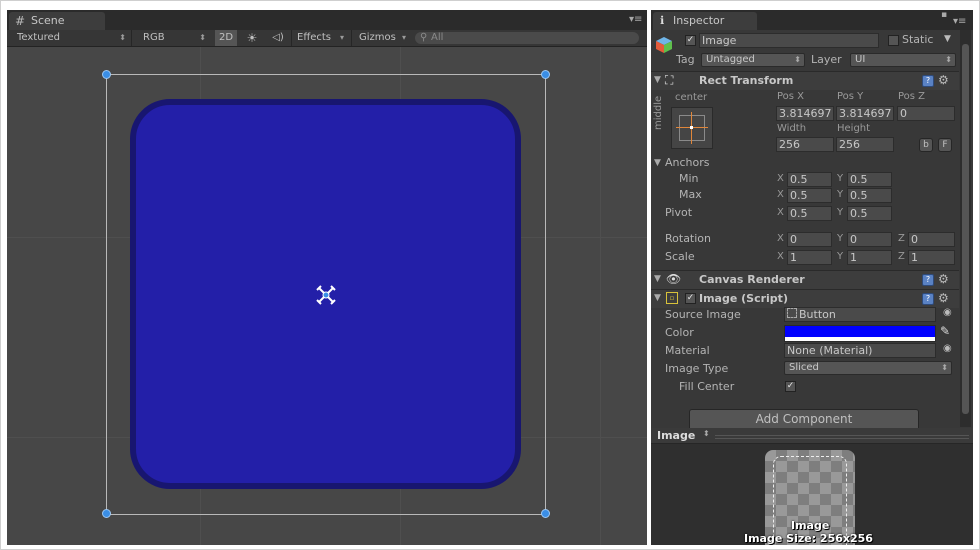 This screenshot has width=980, height=550. I want to click on object-name-field: Image, so click(789, 40).